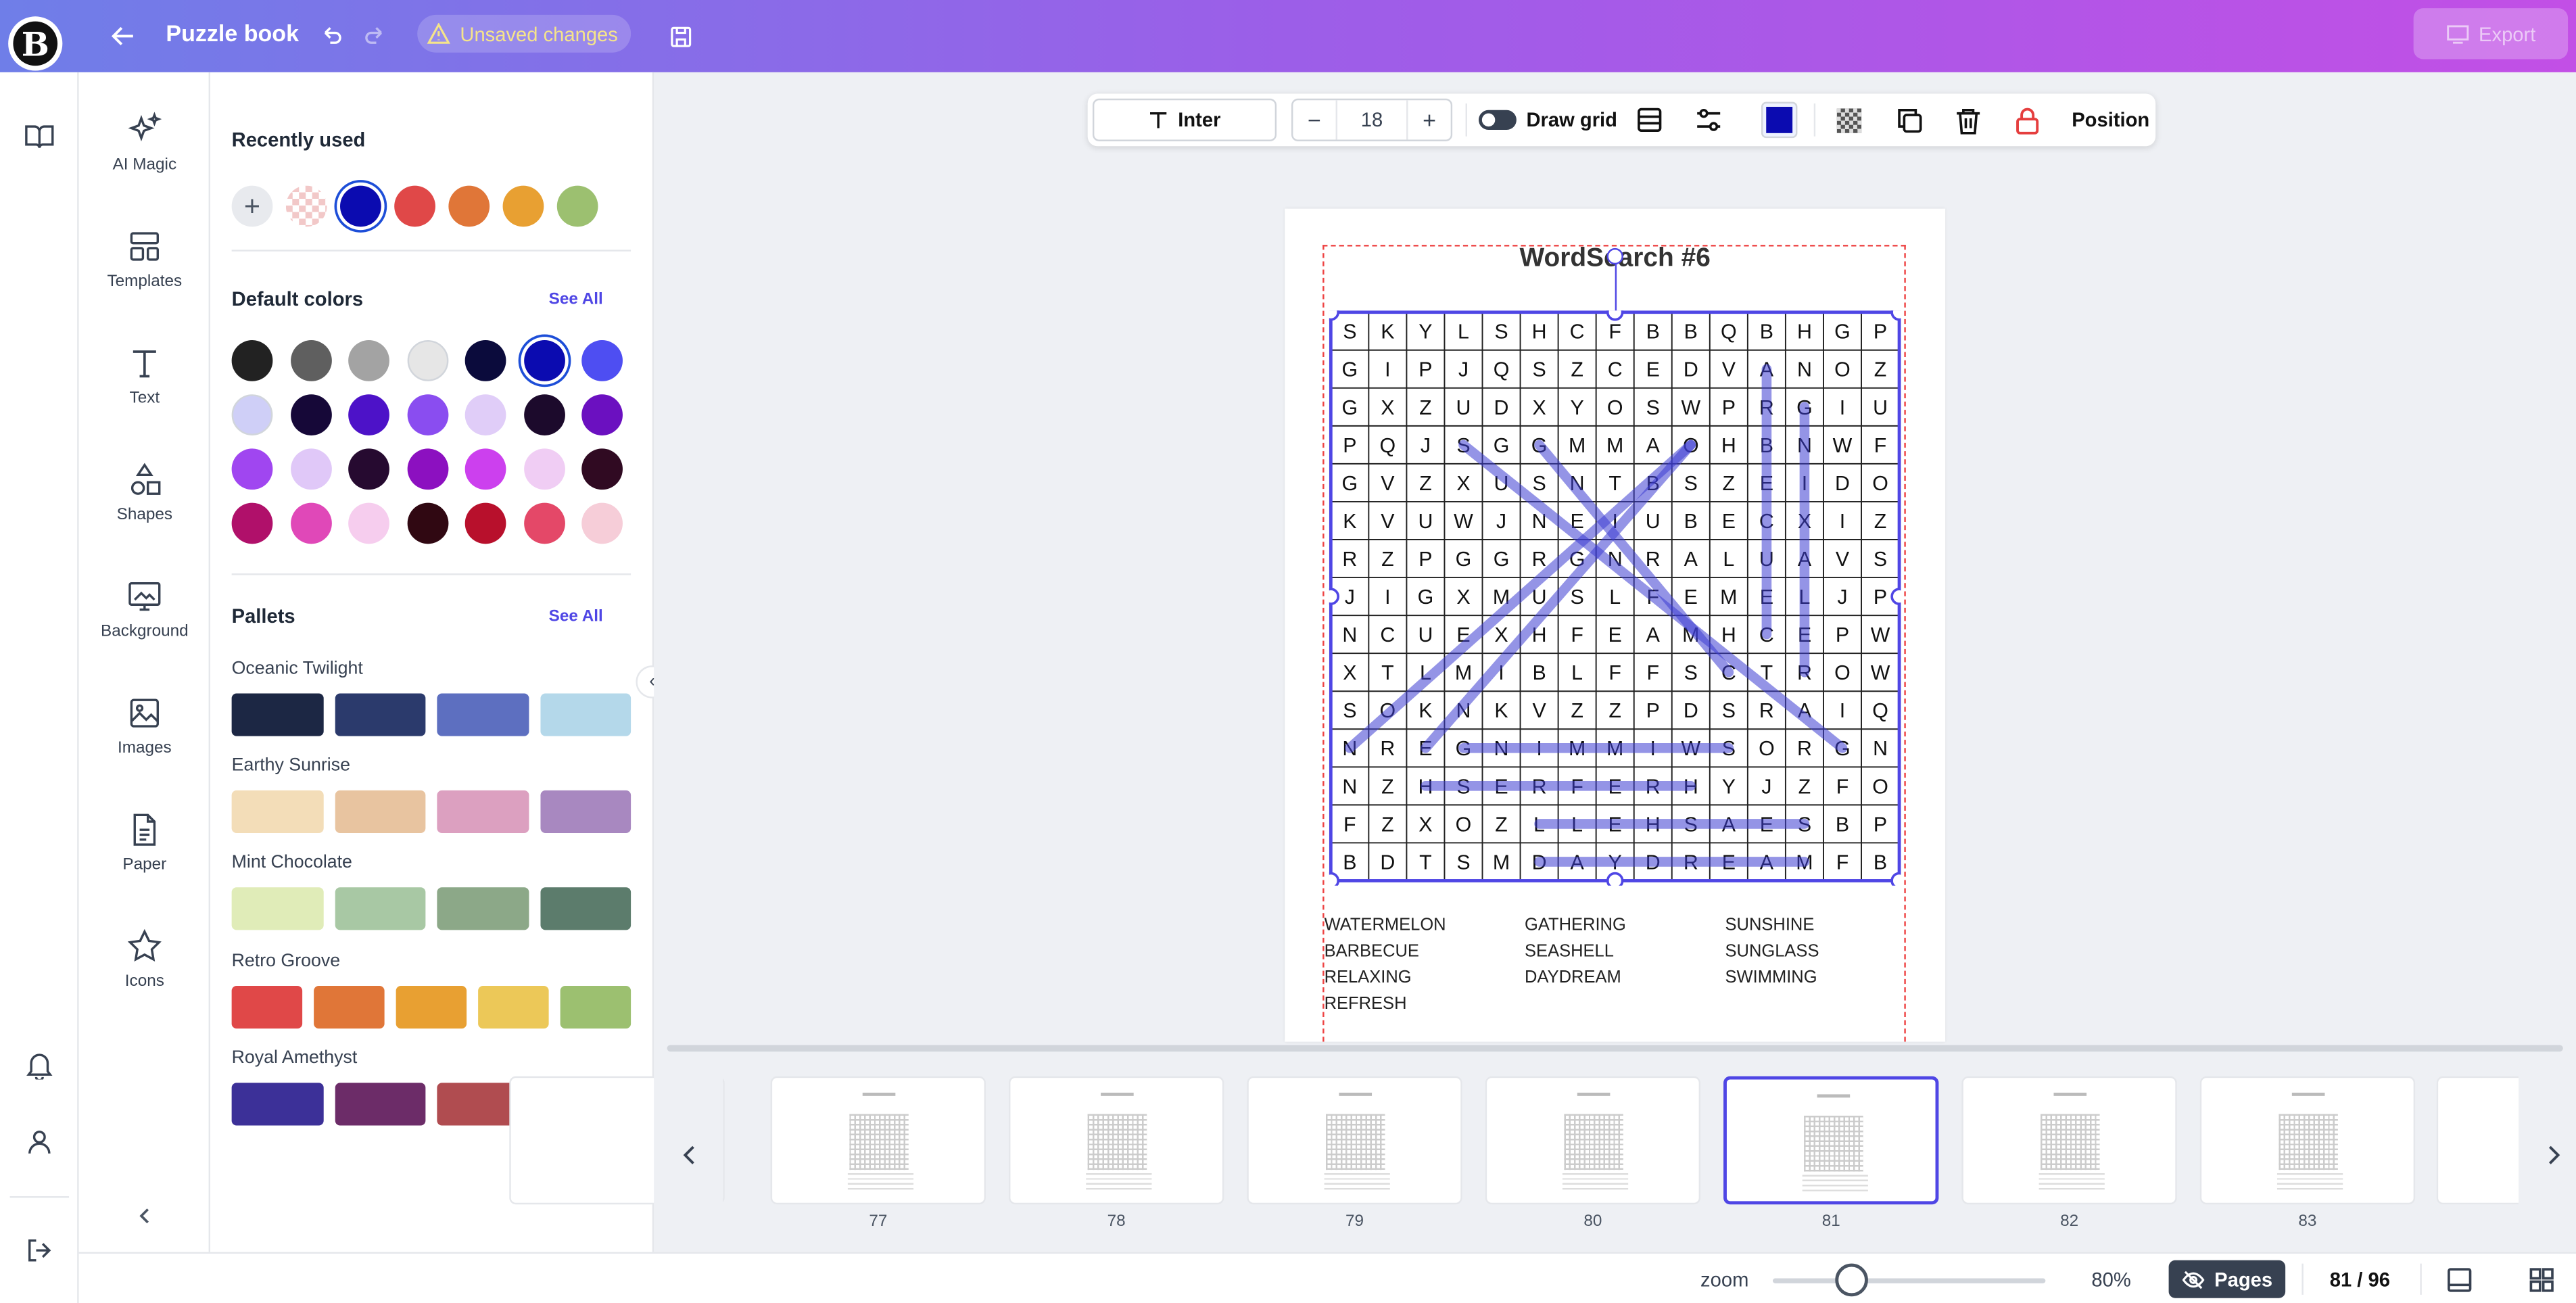  What do you see at coordinates (2459, 1280) in the screenshot?
I see `single-page-view-icon` at bounding box center [2459, 1280].